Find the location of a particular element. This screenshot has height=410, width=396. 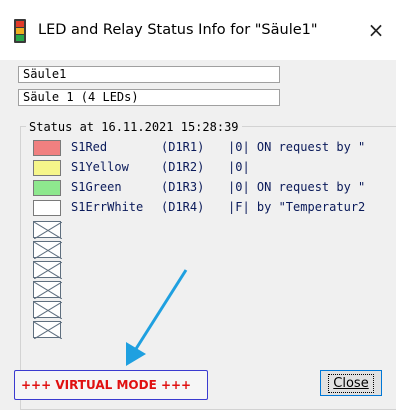

virtual-mode-text: +++ VIRTUAL MODE +++ is located at coordinates (106, 385).